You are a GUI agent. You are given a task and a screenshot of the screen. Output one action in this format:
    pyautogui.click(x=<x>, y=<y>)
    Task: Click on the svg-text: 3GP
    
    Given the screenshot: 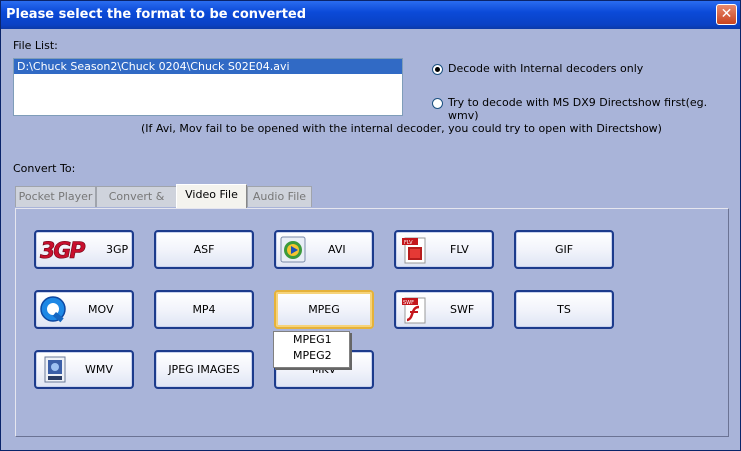 What is the action you would take?
    pyautogui.click(x=62, y=251)
    